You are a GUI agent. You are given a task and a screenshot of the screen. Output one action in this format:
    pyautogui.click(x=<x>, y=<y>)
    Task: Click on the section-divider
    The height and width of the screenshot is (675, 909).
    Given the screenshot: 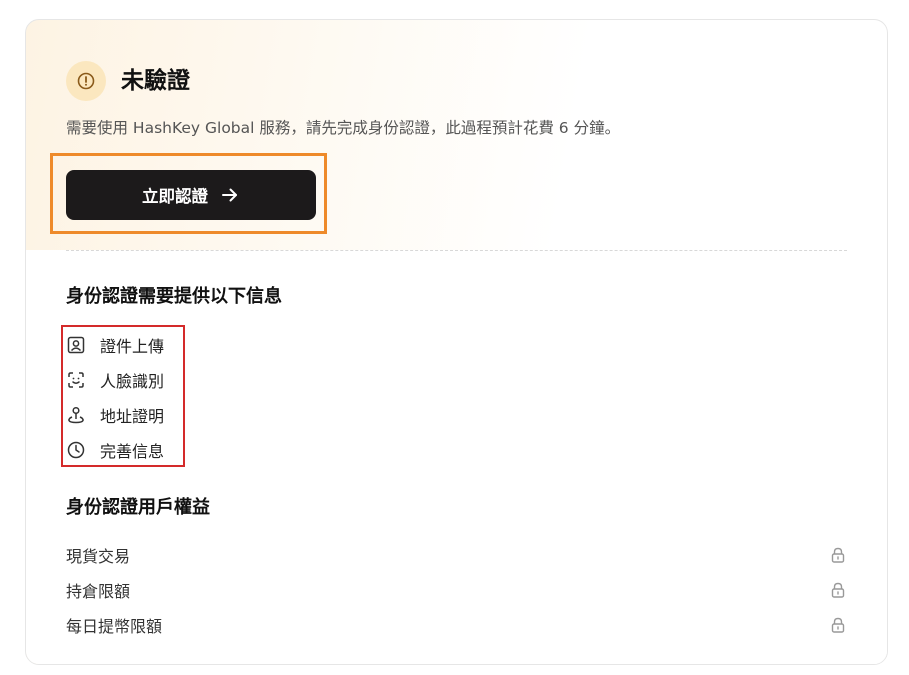 What is the action you would take?
    pyautogui.click(x=456, y=250)
    